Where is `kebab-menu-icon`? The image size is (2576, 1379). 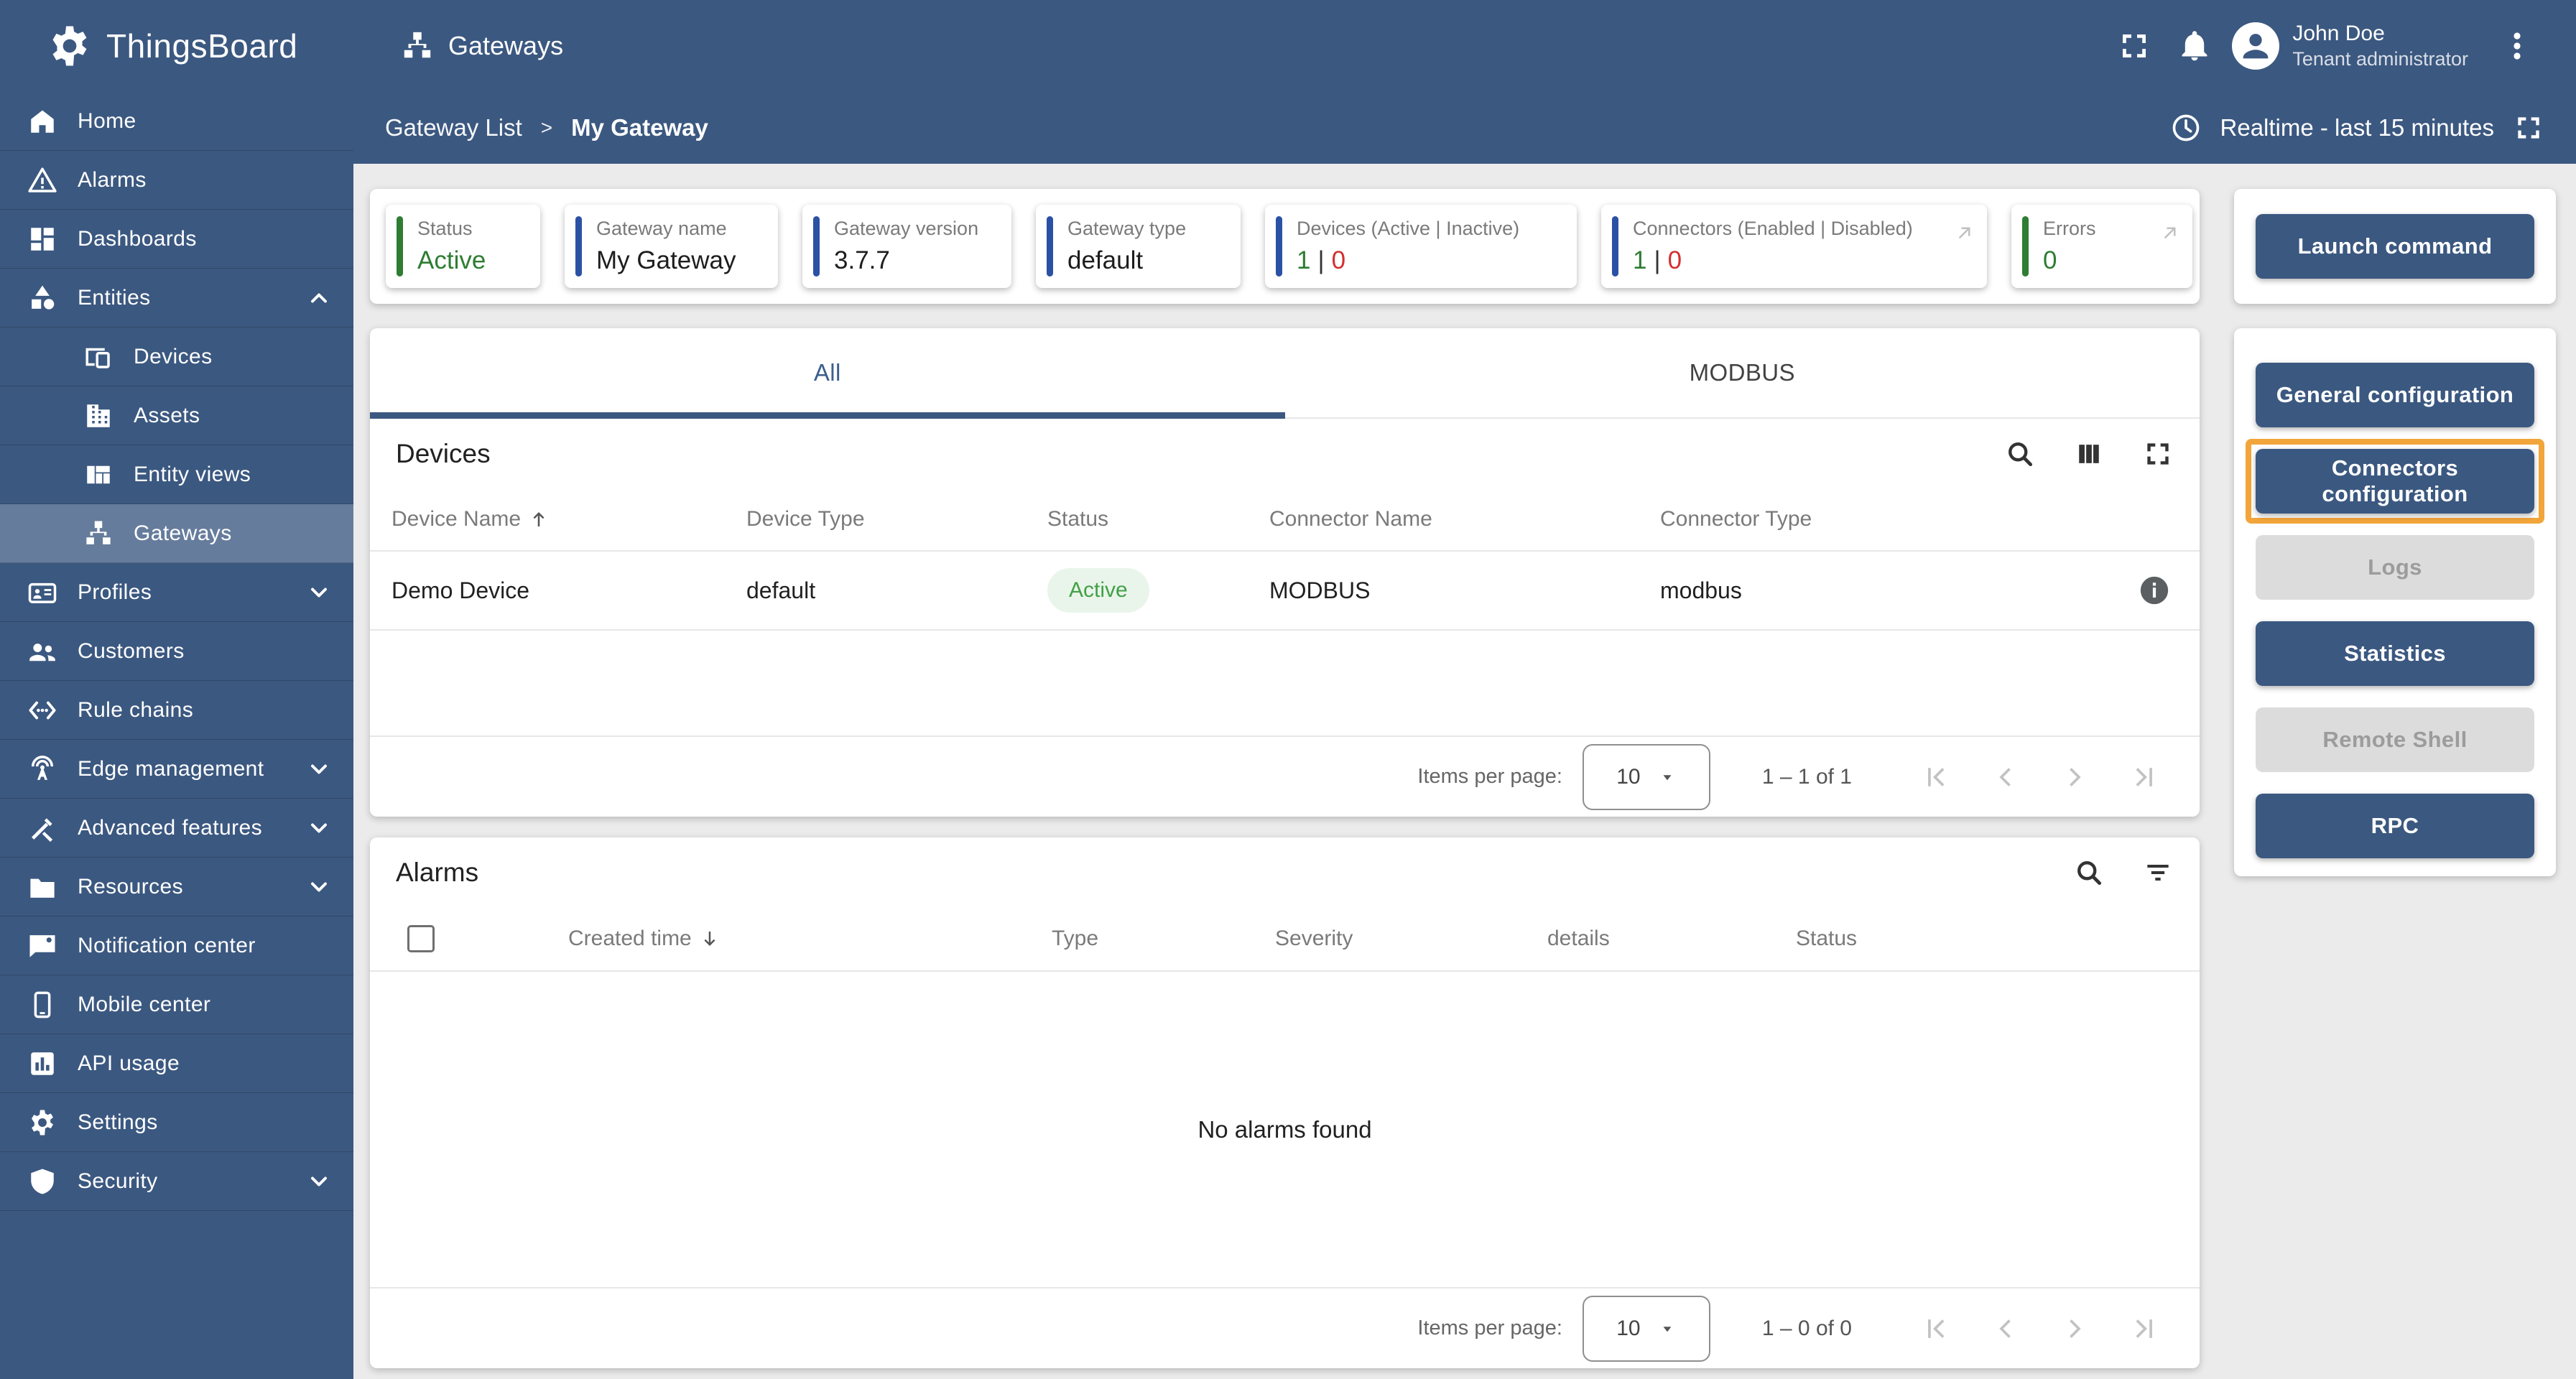
kebab-menu-icon is located at coordinates (2517, 46).